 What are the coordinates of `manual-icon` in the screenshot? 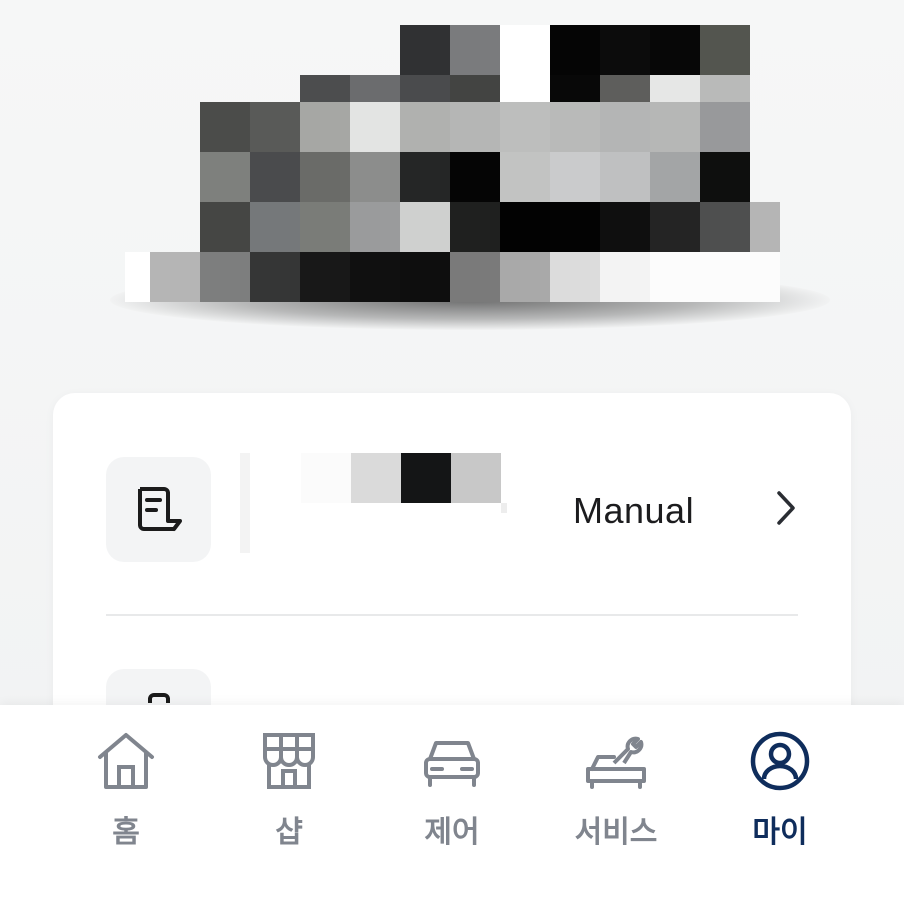 It's located at (160, 509).